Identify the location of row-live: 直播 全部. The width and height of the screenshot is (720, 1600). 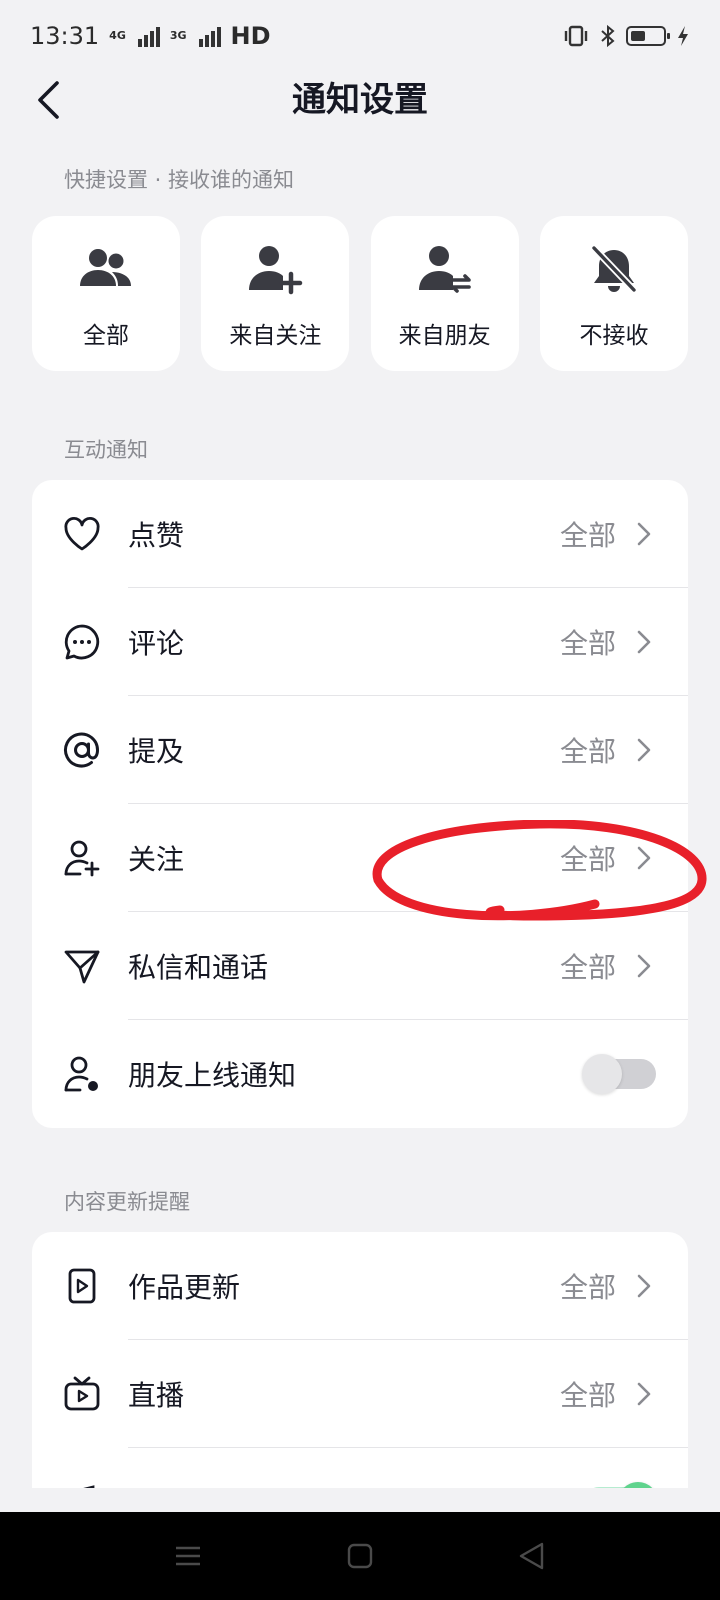
(360, 1394).